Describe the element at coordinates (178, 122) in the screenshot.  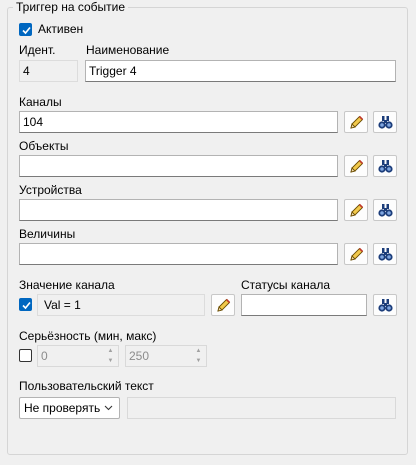
I see `channels-field: 104` at that location.